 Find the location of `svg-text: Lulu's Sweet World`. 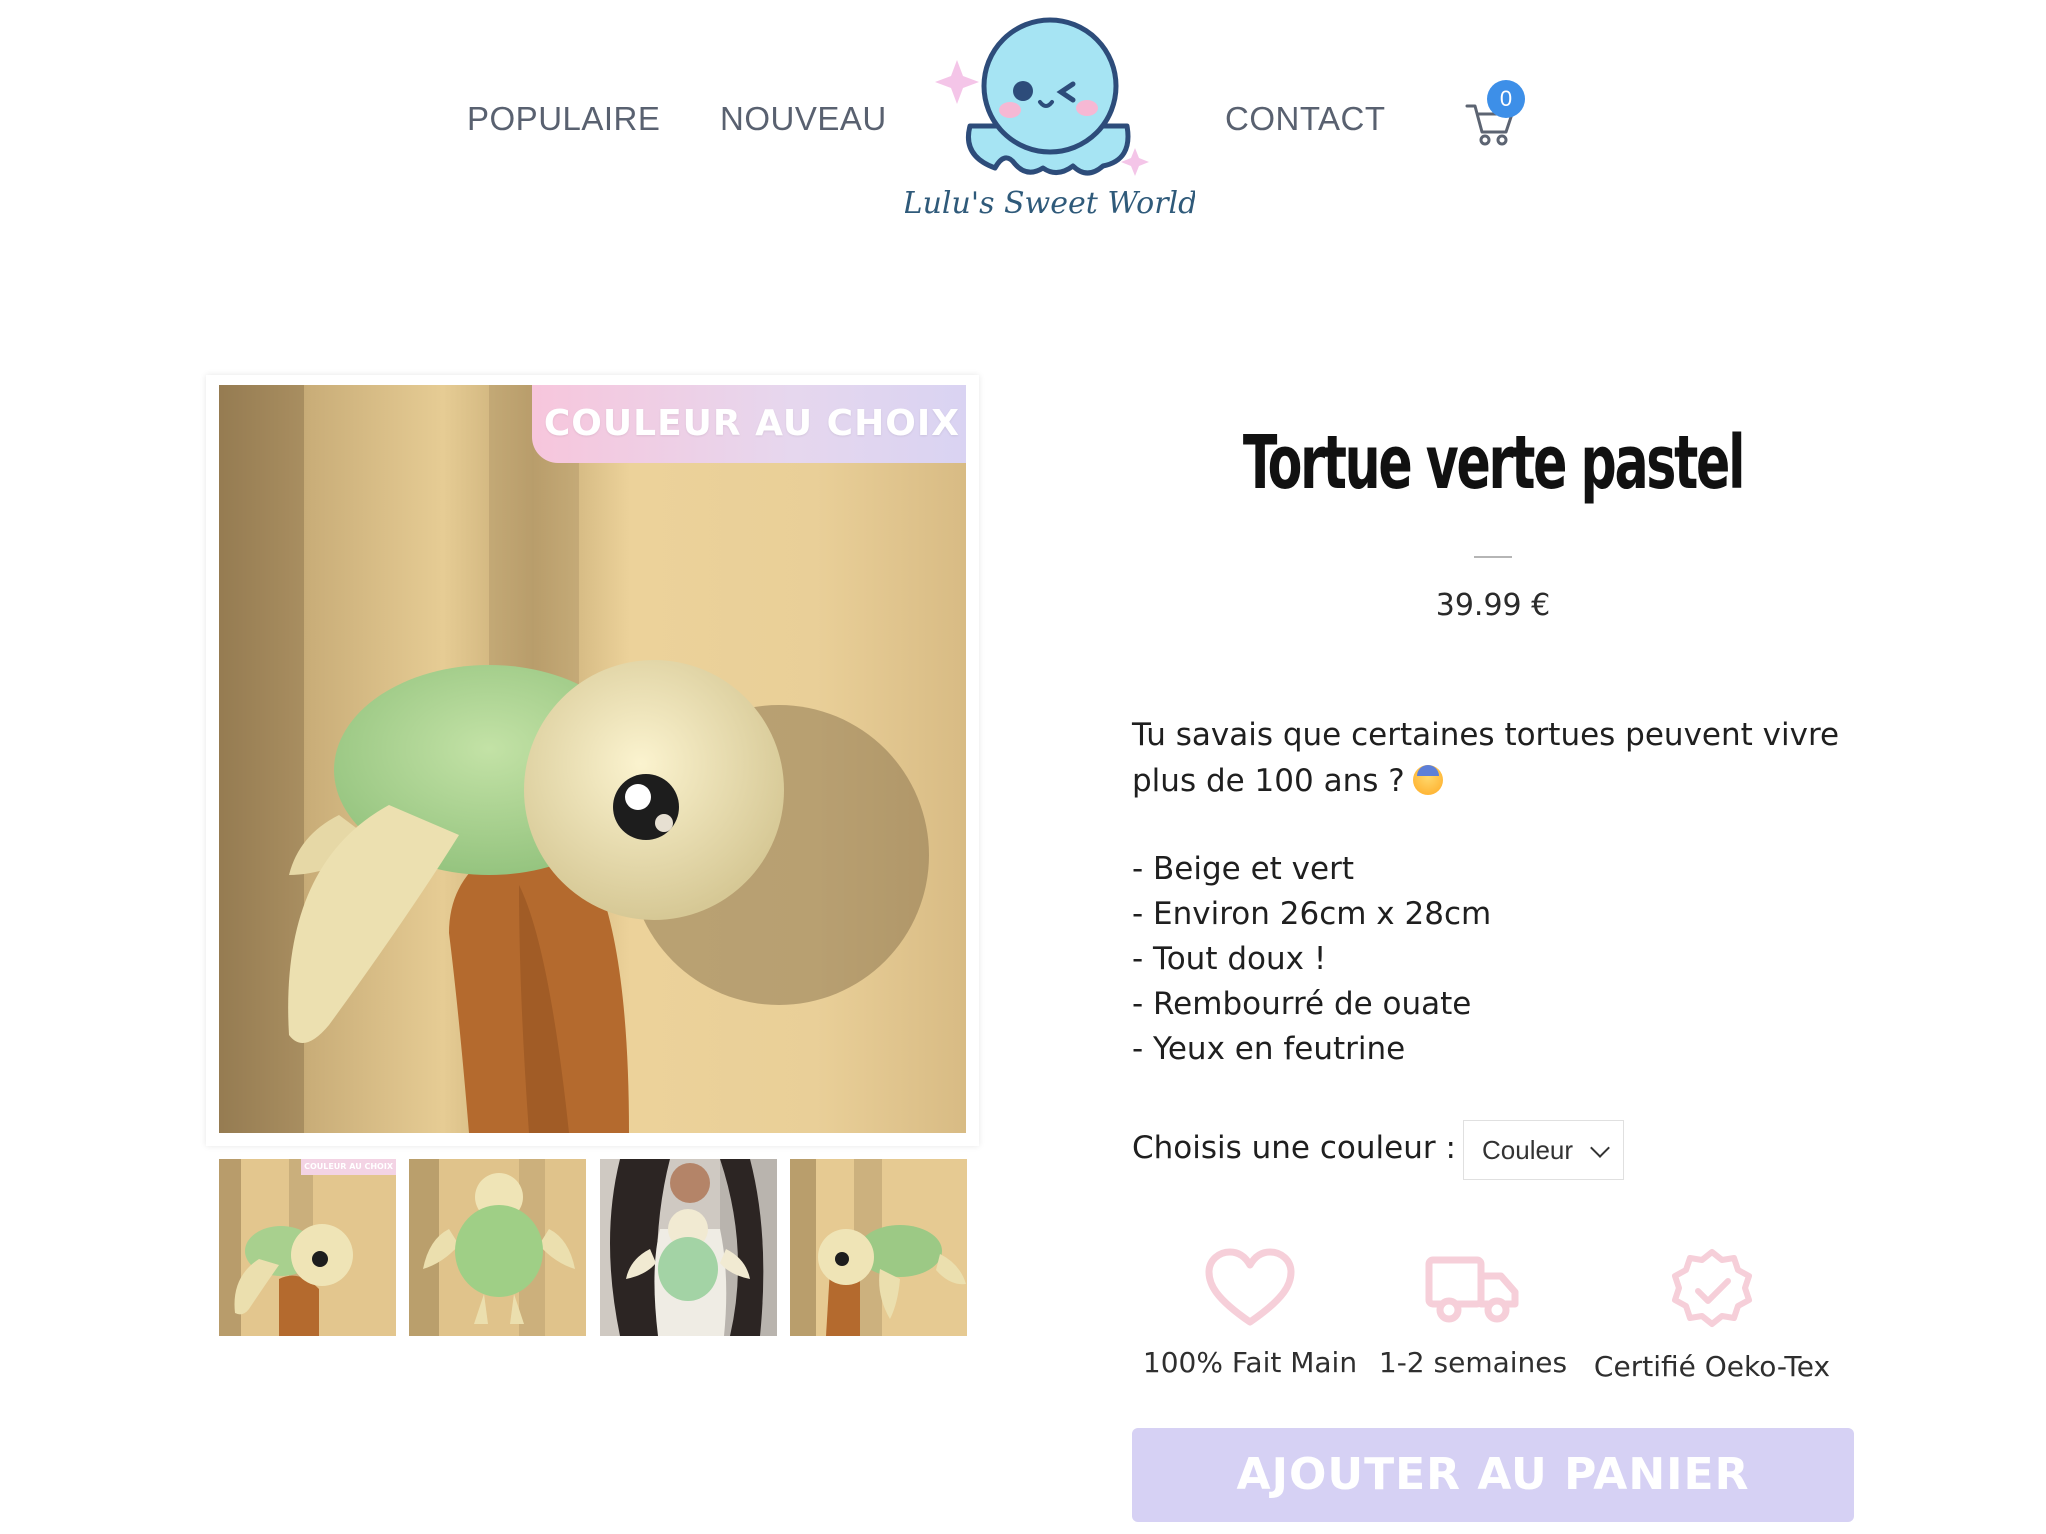

svg-text: Lulu's Sweet World is located at coordinates (1050, 203).